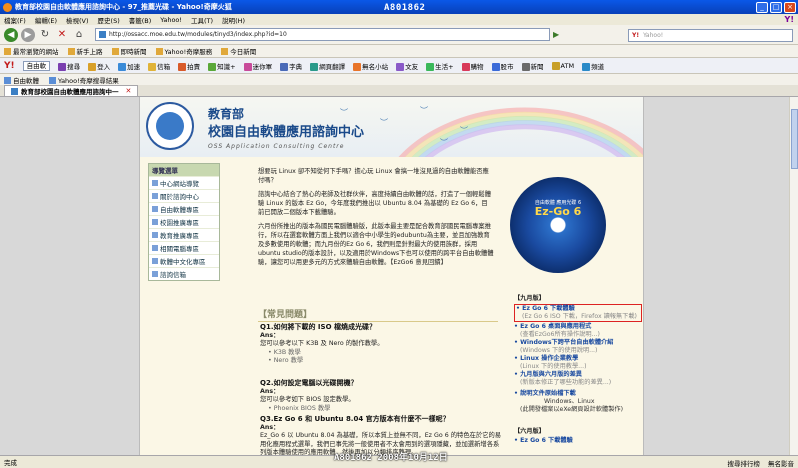  Describe the element at coordinates (184, 234) in the screenshot. I see `left-nav-item: 教育推廣專區` at that location.